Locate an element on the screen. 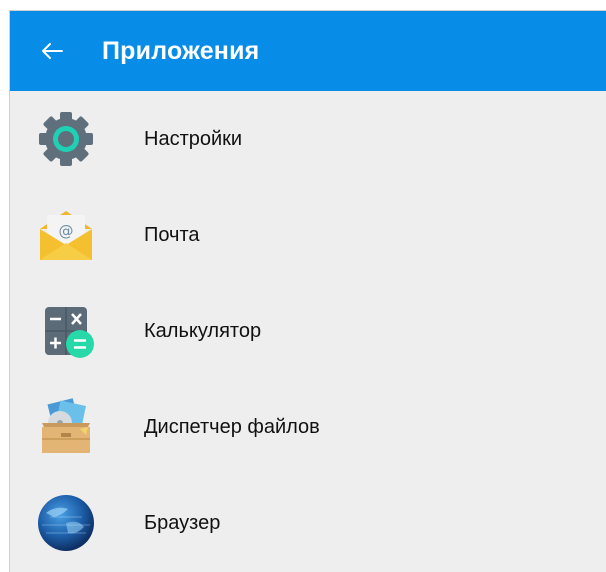 The image size is (606, 572). back-button is located at coordinates (52, 51).